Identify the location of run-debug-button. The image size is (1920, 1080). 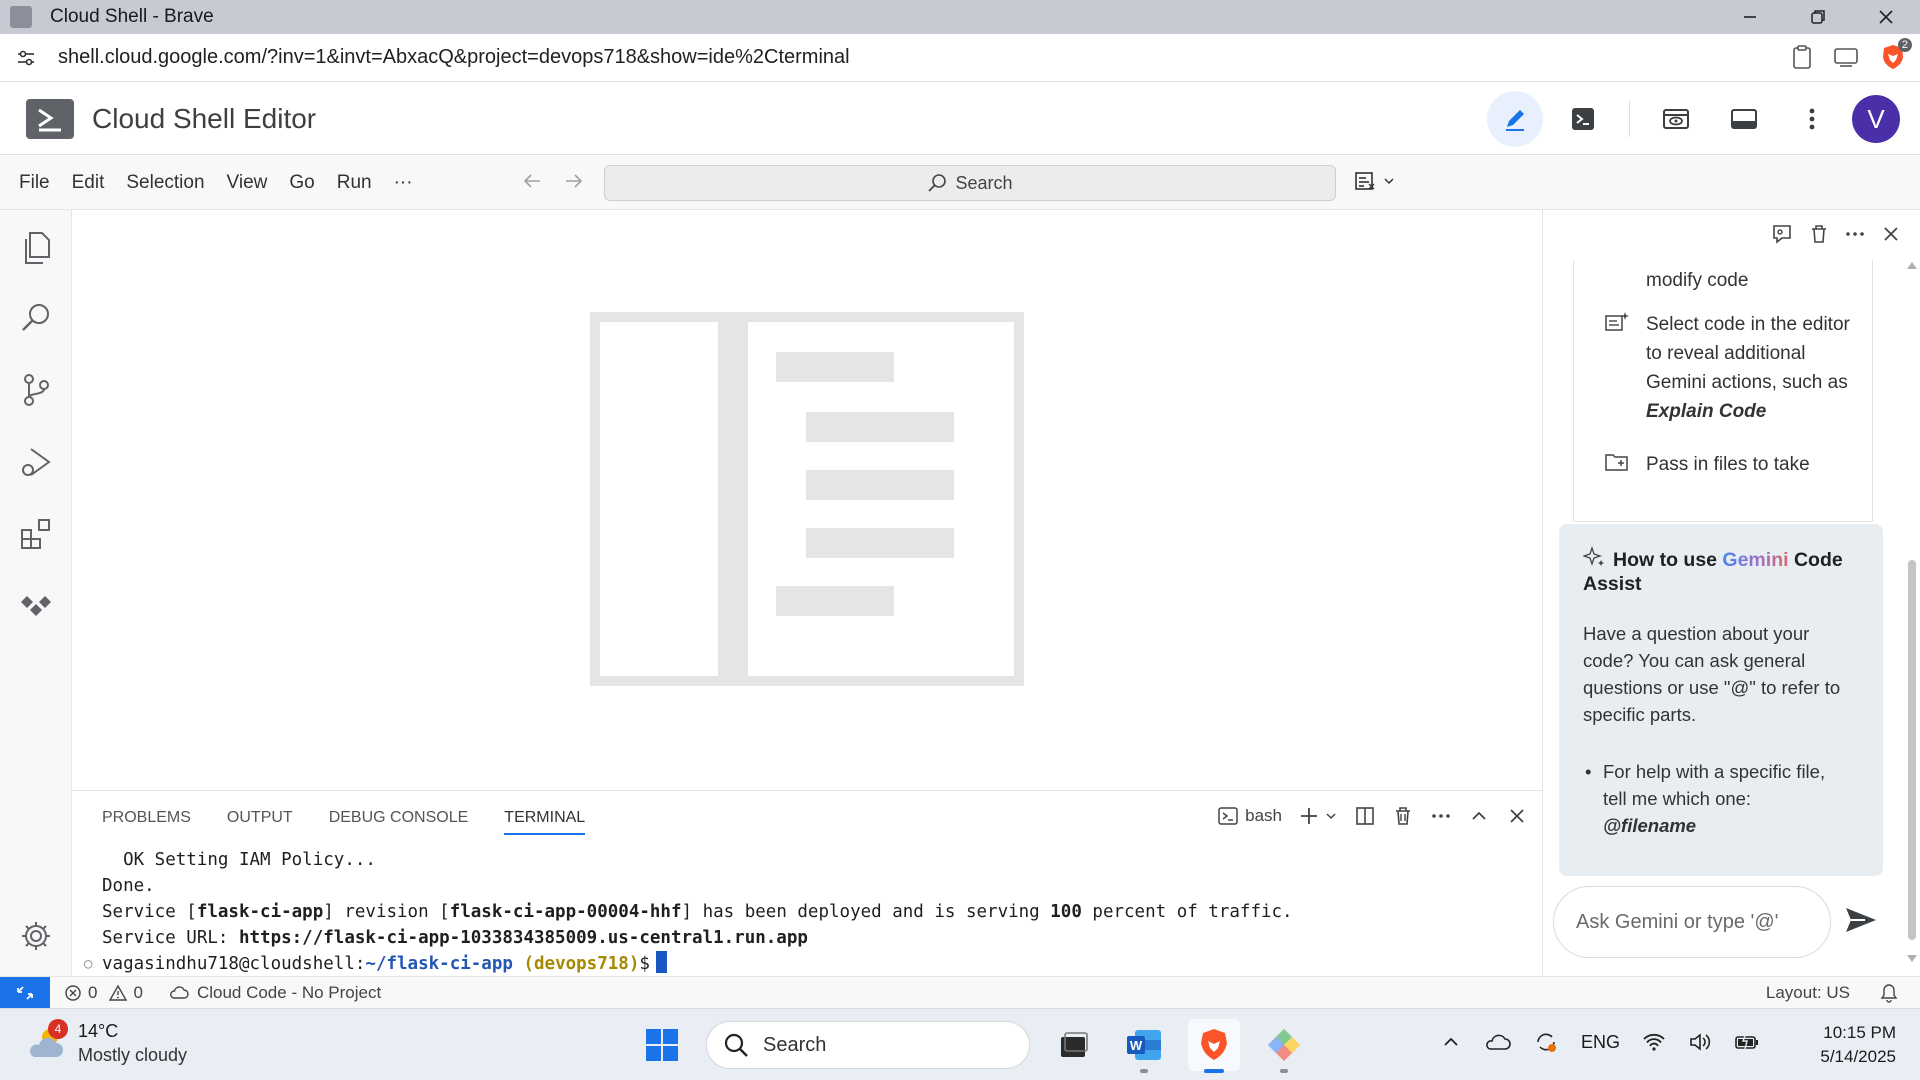
(36, 462).